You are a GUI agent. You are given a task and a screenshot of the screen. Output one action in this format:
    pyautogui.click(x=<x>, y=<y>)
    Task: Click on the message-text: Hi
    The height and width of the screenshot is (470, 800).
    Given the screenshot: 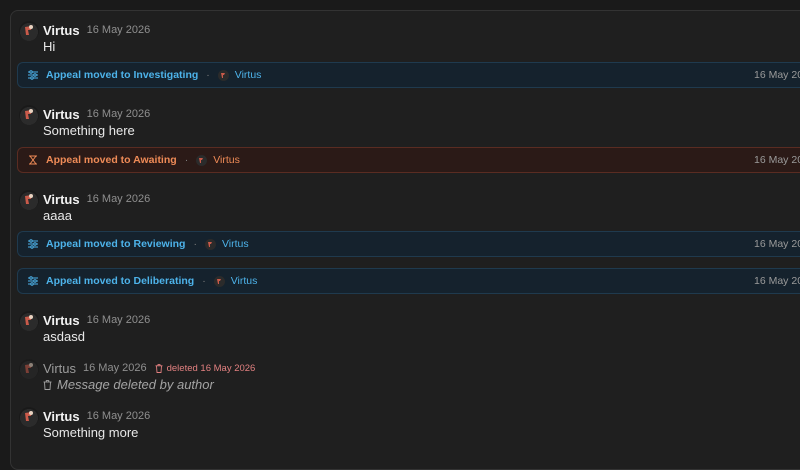 What is the action you would take?
    pyautogui.click(x=49, y=46)
    